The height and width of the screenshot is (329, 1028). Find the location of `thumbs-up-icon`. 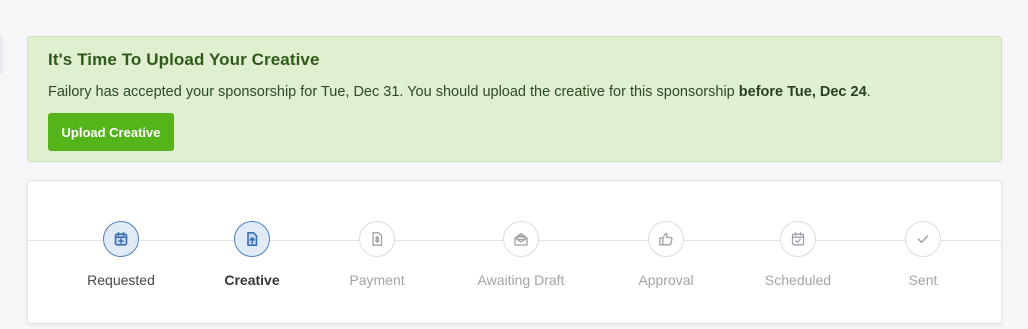

thumbs-up-icon is located at coordinates (666, 239).